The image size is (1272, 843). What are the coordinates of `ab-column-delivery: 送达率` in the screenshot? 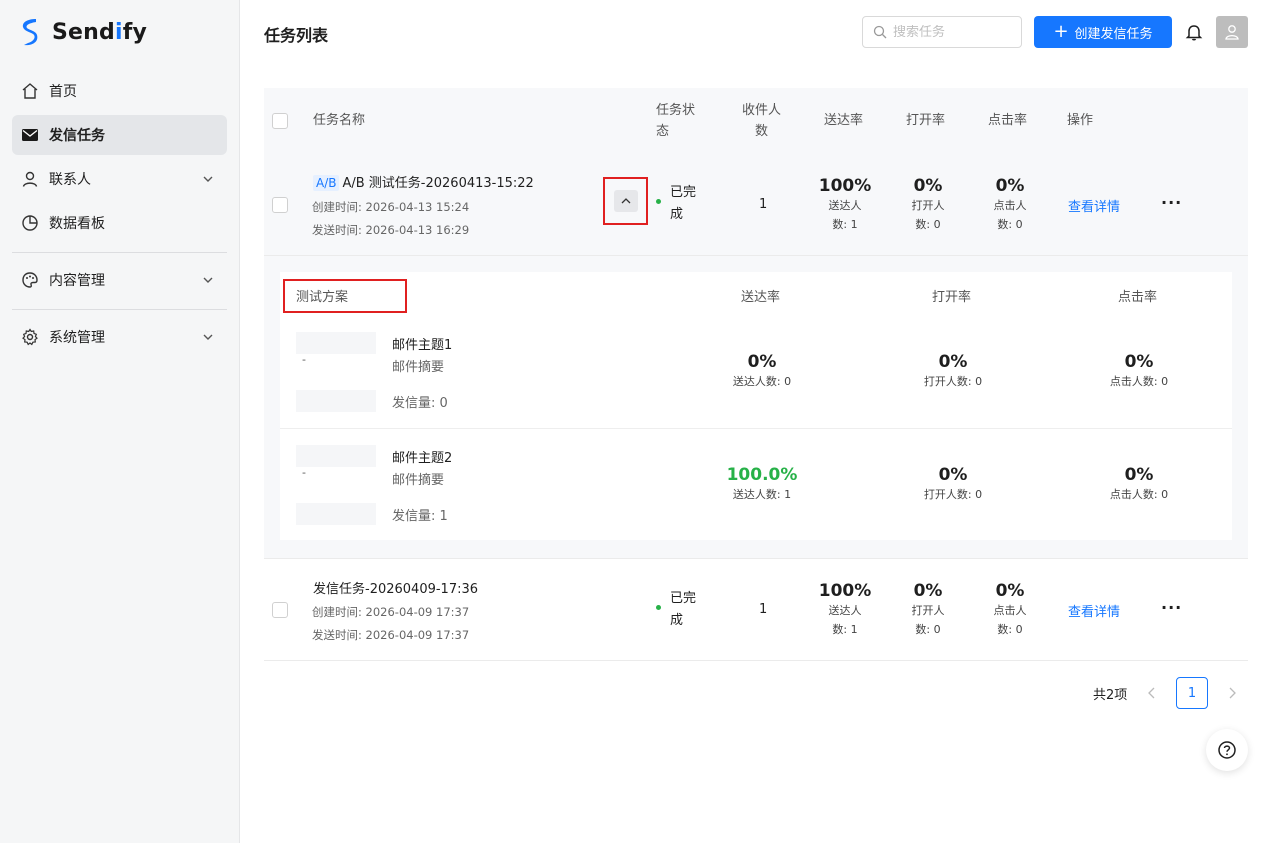 It's located at (761, 297).